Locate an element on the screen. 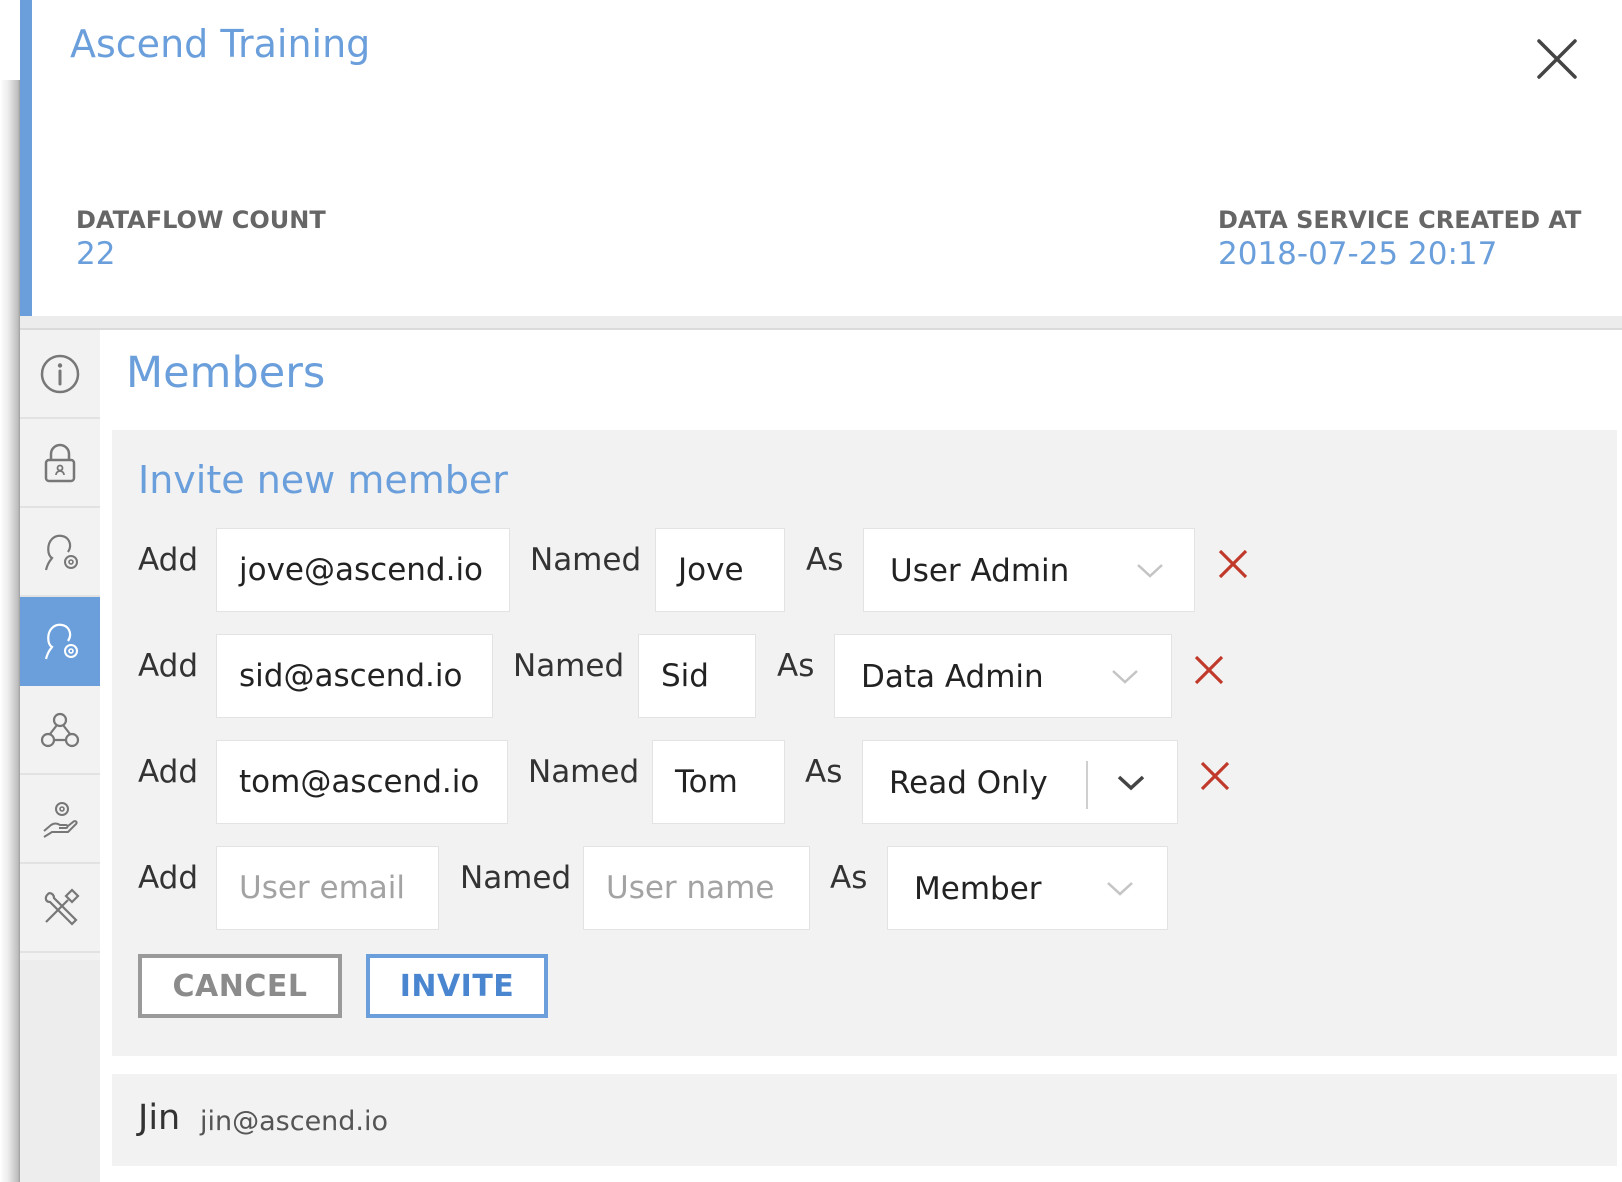 The height and width of the screenshot is (1182, 1622). role-select: User Admin is located at coordinates (1029, 570).